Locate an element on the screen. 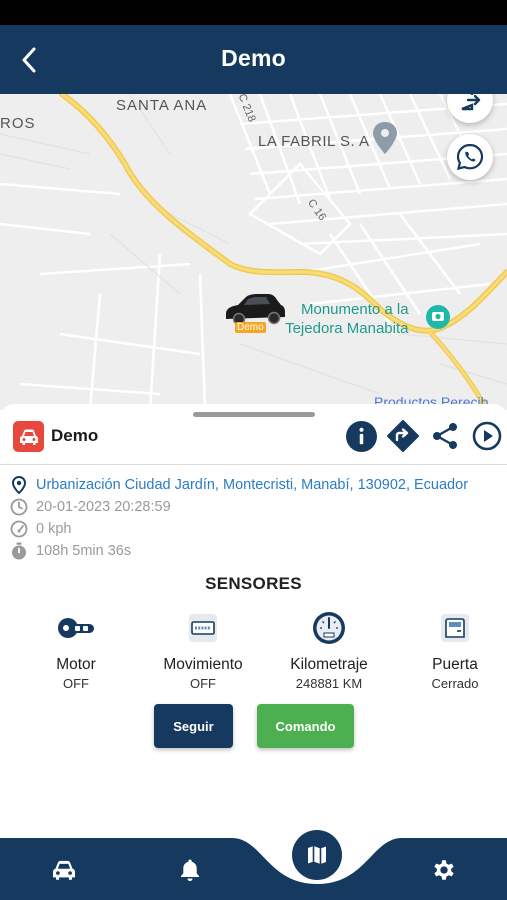  drag-handle is located at coordinates (254, 414).